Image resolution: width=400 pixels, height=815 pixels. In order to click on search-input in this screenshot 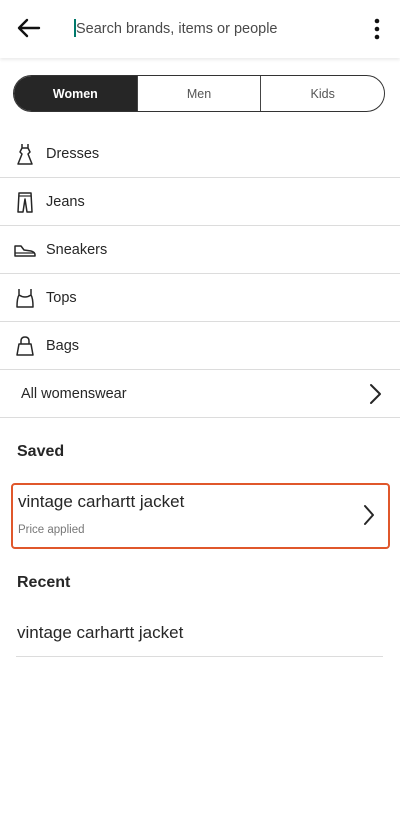, I will do `click(210, 29)`.